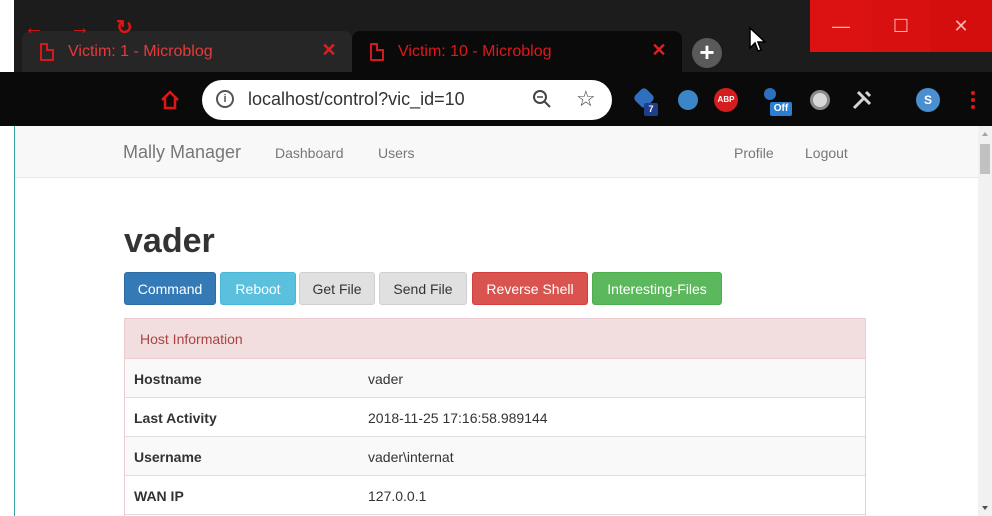 The image size is (992, 516). What do you see at coordinates (309, 153) in the screenshot?
I see `nav-dashboard: Dashboard` at bounding box center [309, 153].